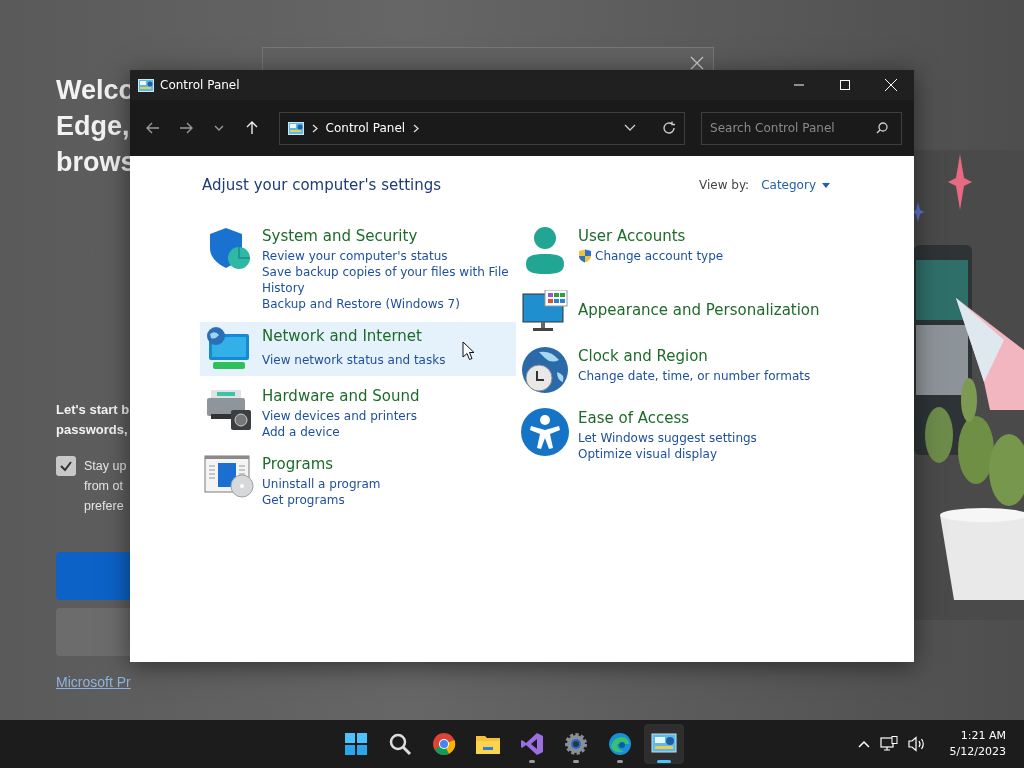  I want to click on category-title: Hardware and Sound, so click(387, 396).